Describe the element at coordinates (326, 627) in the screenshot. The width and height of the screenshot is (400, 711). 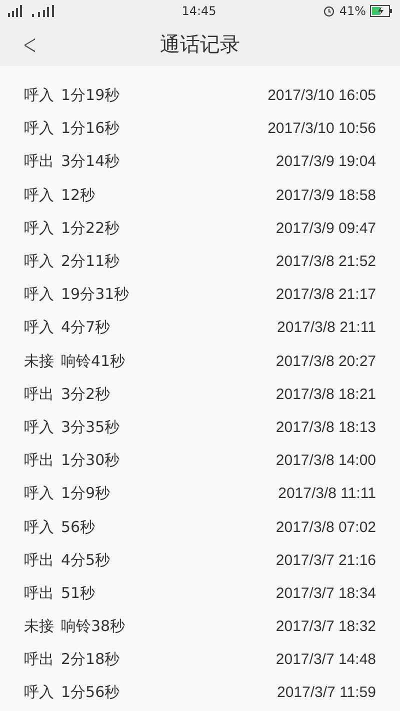
I see `call-time: 2017/3/7 18:32` at that location.